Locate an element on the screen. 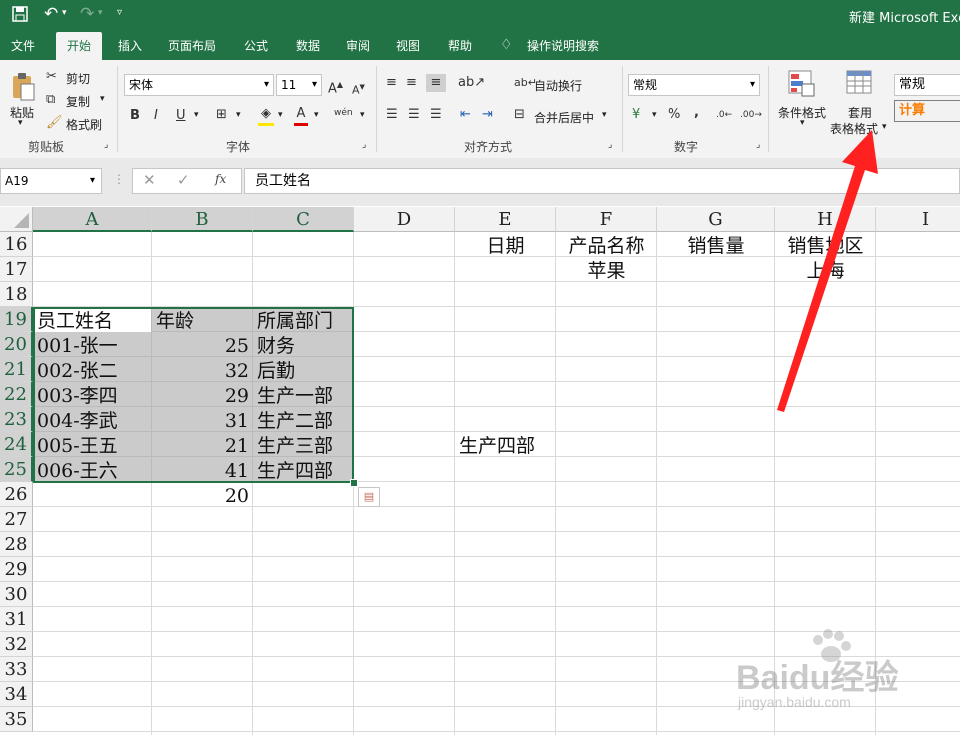 The height and width of the screenshot is (735, 960). row-header: 27 is located at coordinates (16, 519).